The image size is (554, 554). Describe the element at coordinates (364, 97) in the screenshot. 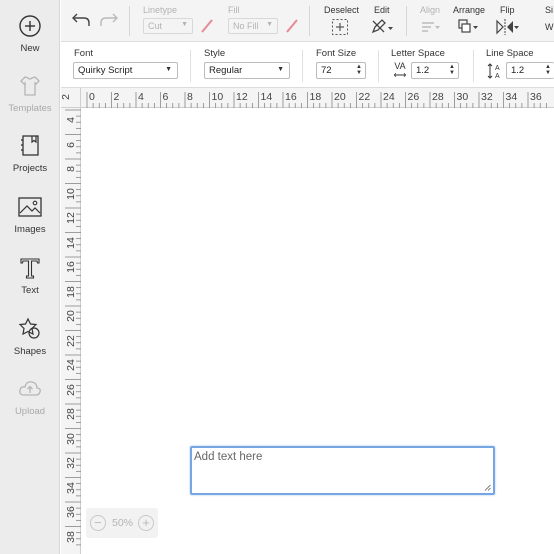

I see `ruler-top-label: 22` at that location.